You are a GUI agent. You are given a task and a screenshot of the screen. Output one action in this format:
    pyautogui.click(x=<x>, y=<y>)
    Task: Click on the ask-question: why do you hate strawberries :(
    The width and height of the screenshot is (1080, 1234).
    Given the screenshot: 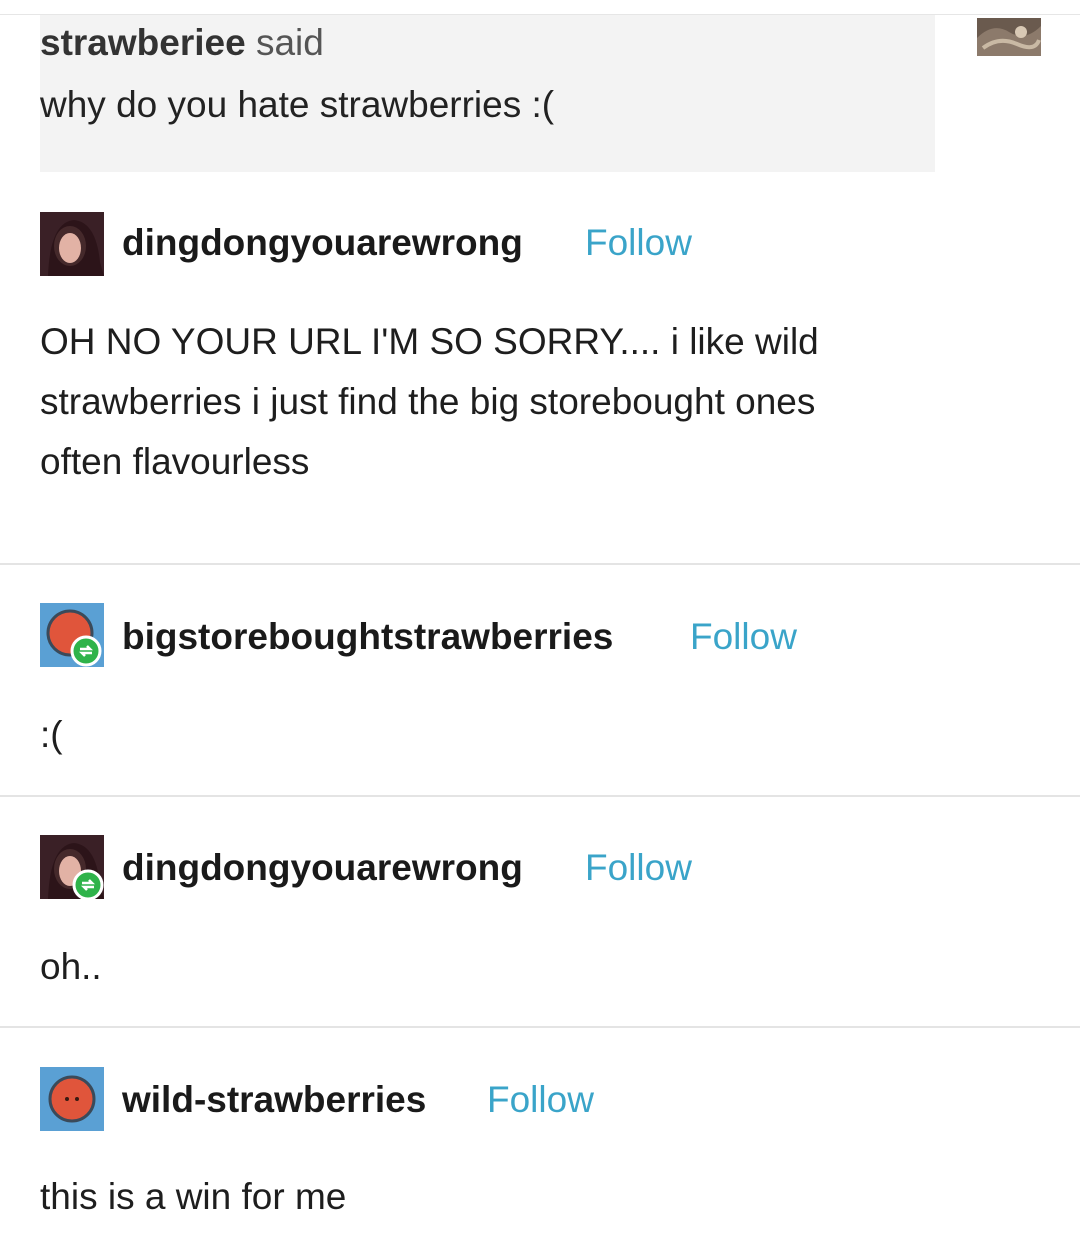 What is the action you would take?
    pyautogui.click(x=297, y=104)
    